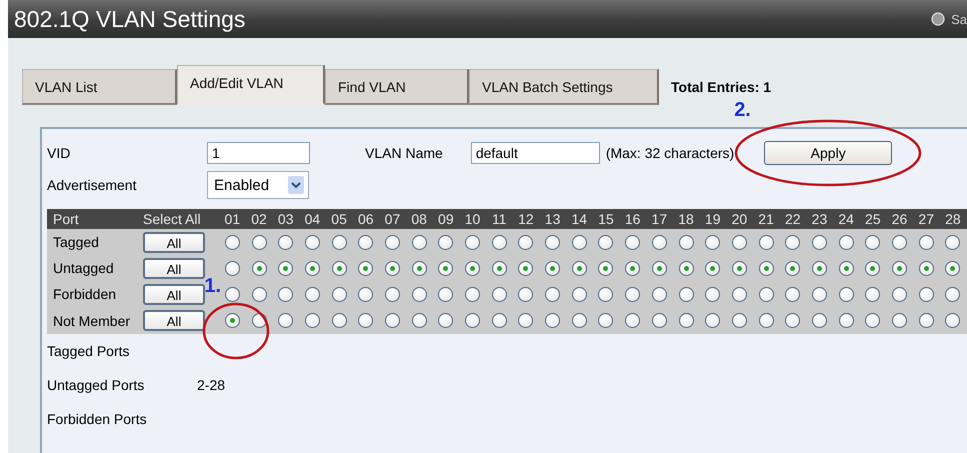  I want to click on header-link: Sa, so click(959, 19).